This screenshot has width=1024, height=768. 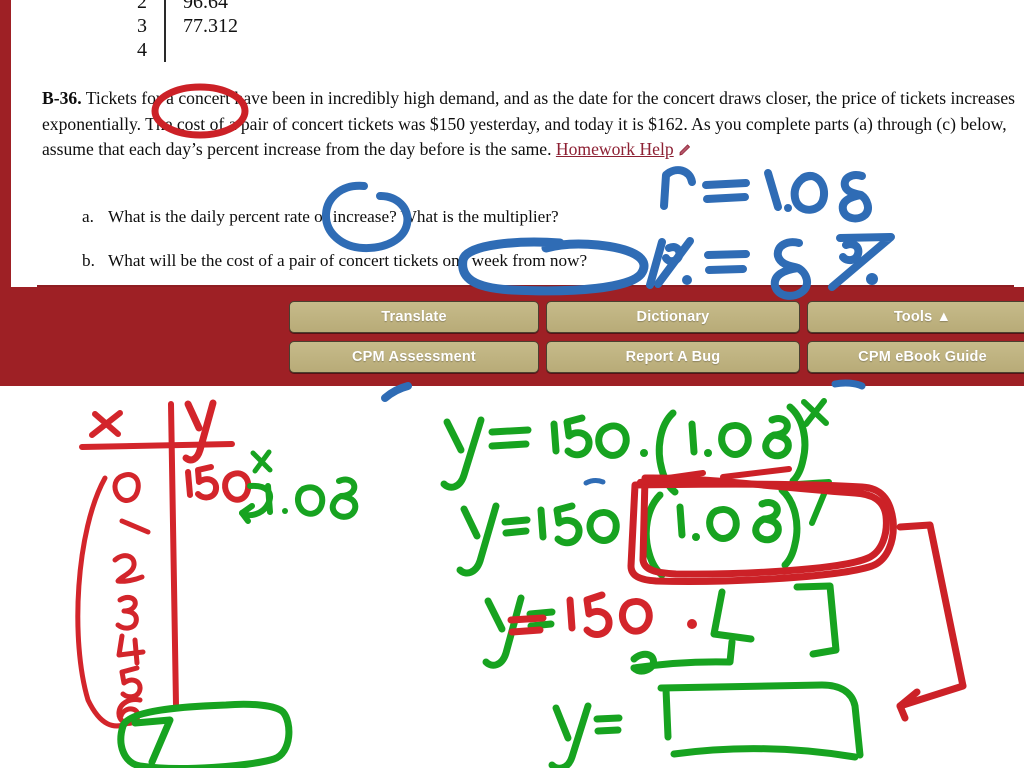 What do you see at coordinates (915, 317) in the screenshot?
I see `tools-button: Tools ▲` at bounding box center [915, 317].